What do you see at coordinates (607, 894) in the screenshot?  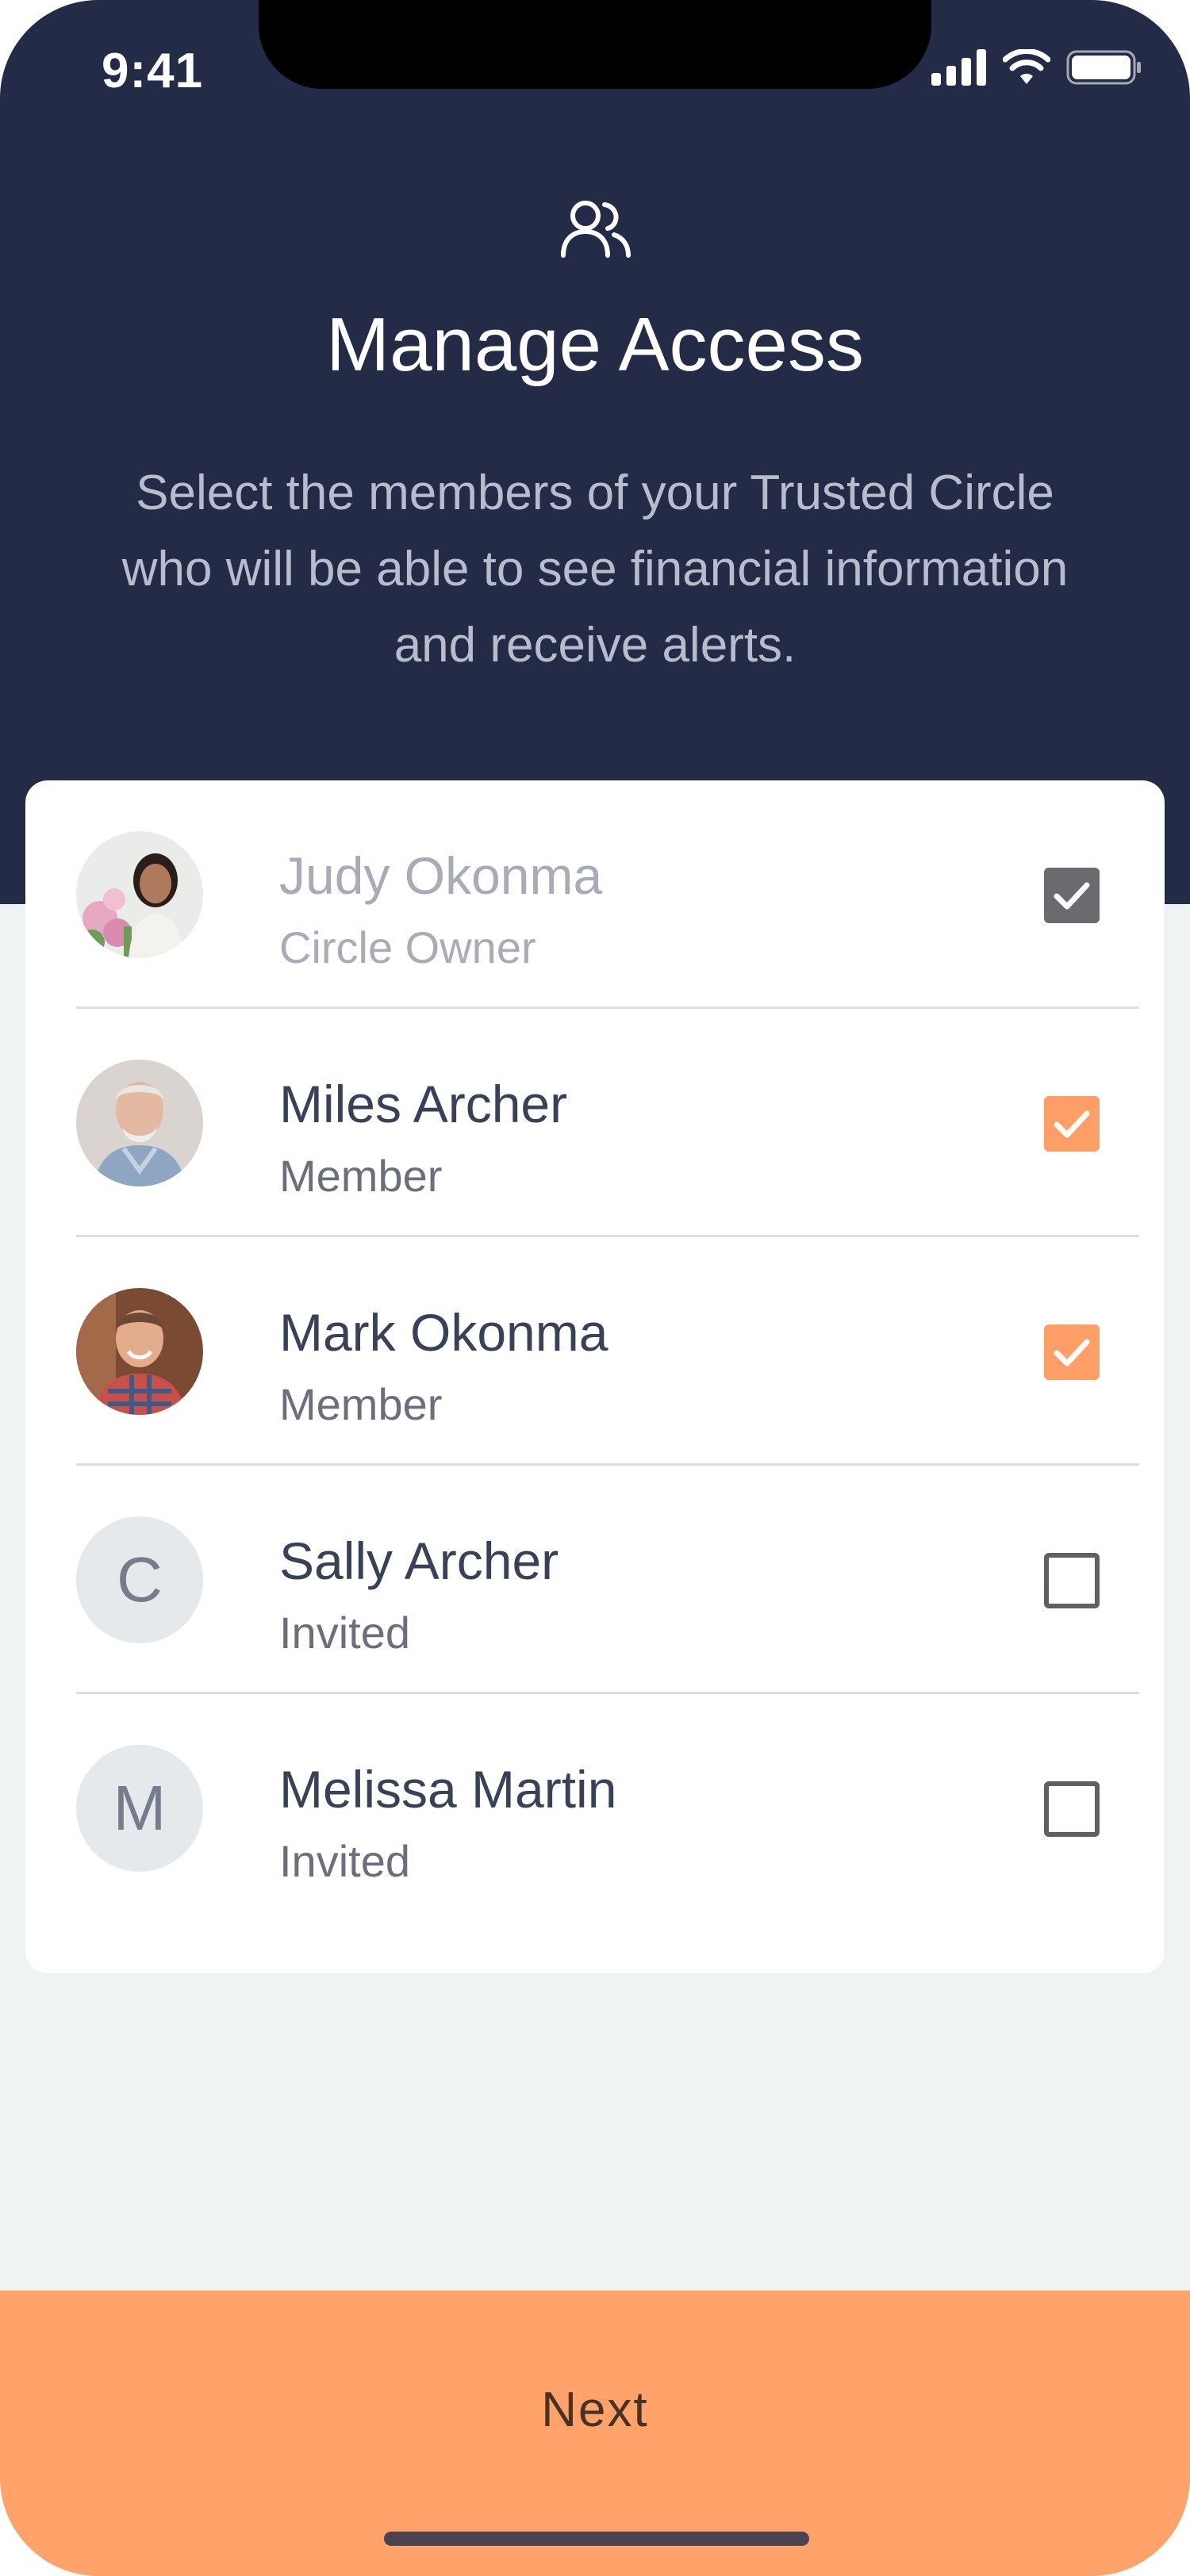 I see `member-row-judy-okonma: Judy Okonma Circle Owner` at bounding box center [607, 894].